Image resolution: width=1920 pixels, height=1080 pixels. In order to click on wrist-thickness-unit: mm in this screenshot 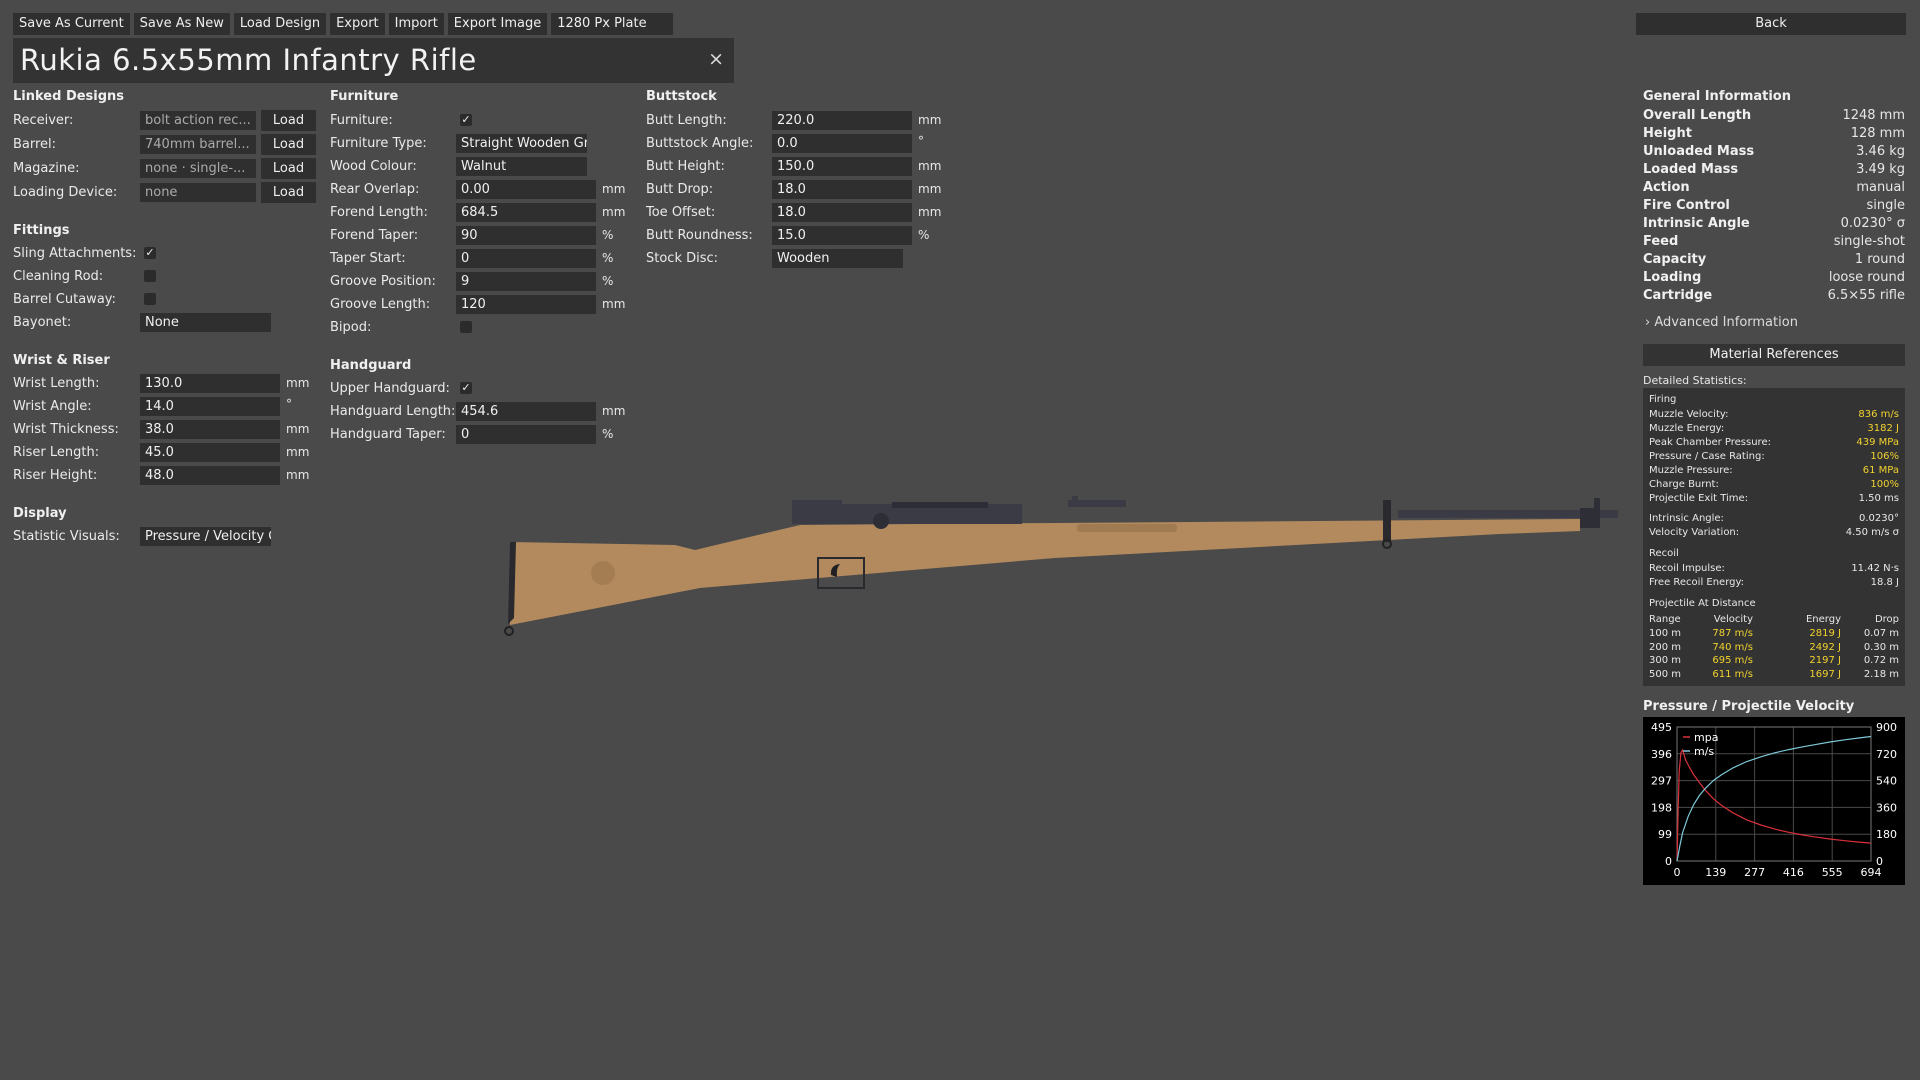, I will do `click(298, 429)`.